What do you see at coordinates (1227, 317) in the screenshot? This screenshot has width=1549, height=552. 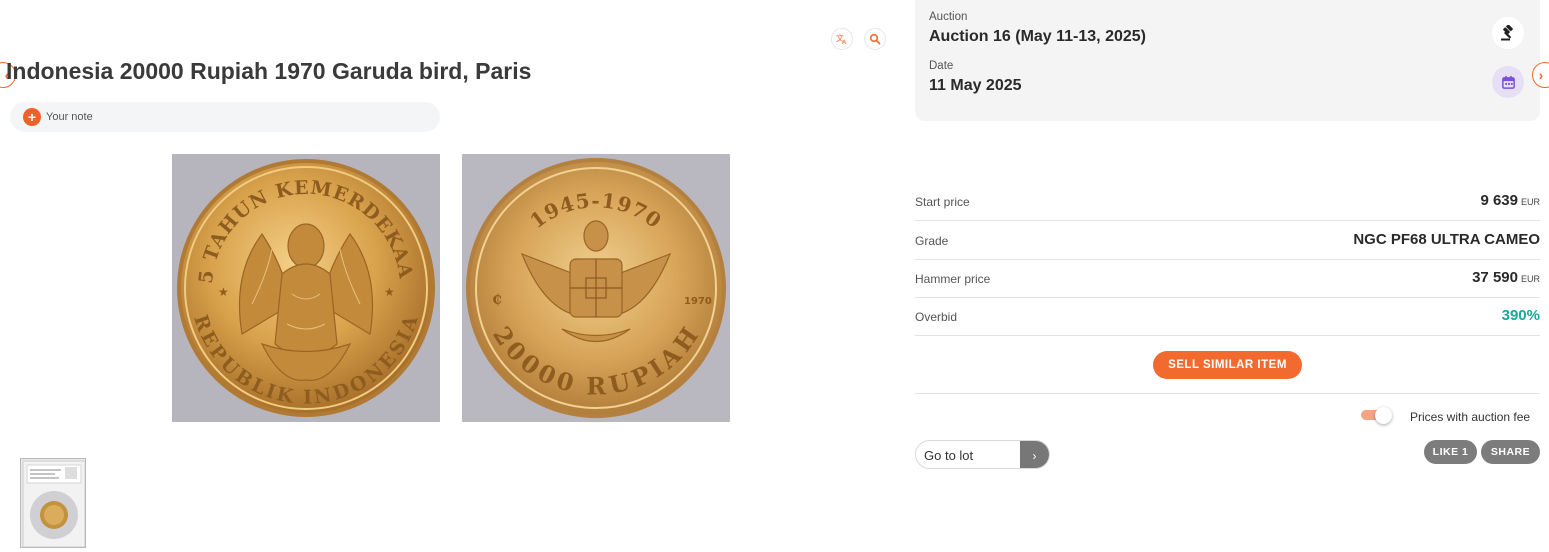 I see `detail-row-overbid: Overbid 390%` at bounding box center [1227, 317].